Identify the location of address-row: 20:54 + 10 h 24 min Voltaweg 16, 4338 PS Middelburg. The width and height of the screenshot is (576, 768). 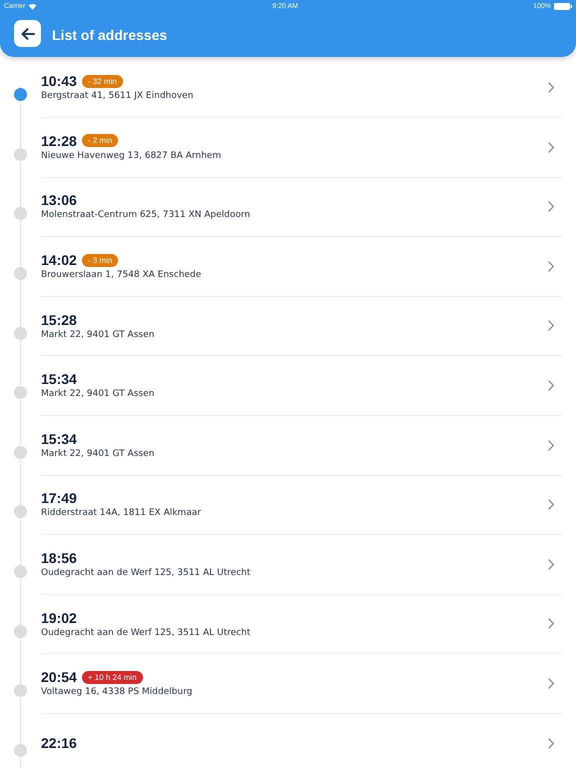
(288, 684).